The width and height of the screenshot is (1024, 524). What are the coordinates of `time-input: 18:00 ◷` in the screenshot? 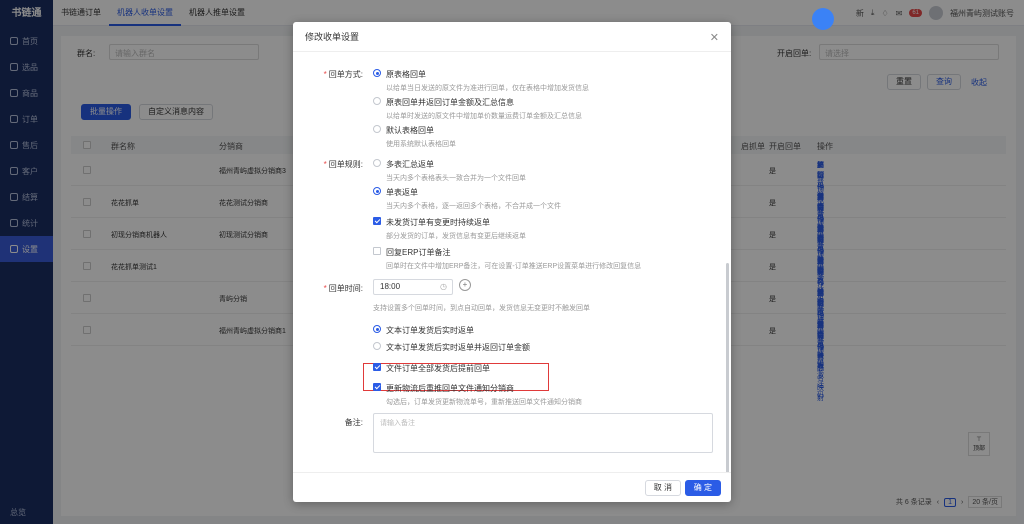 It's located at (413, 287).